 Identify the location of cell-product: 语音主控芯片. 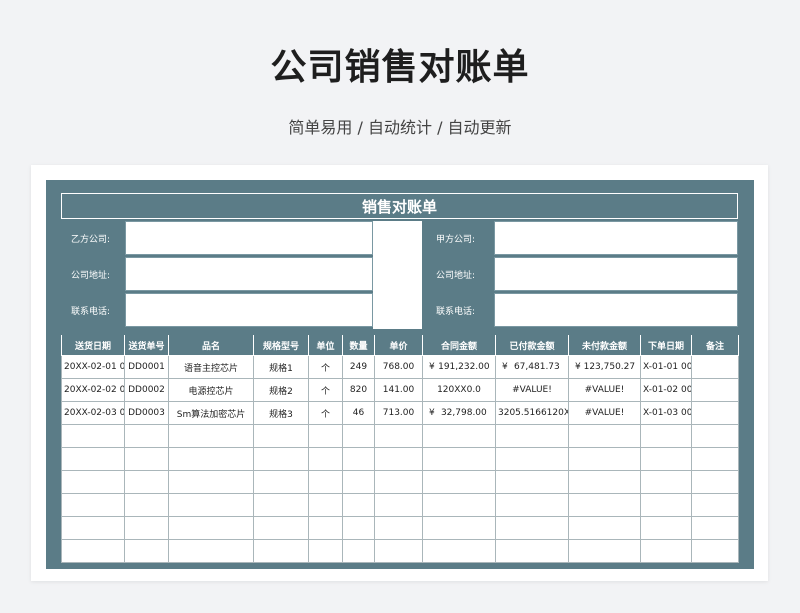
(211, 367).